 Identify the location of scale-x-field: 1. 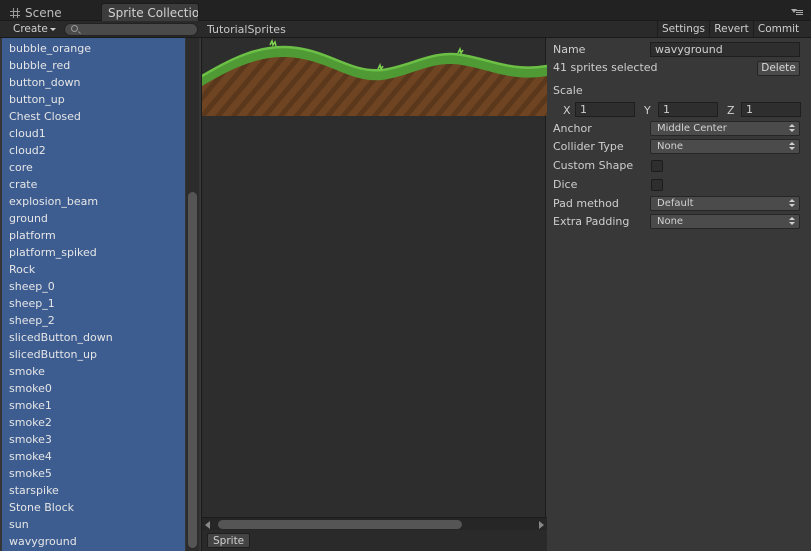
(605, 109).